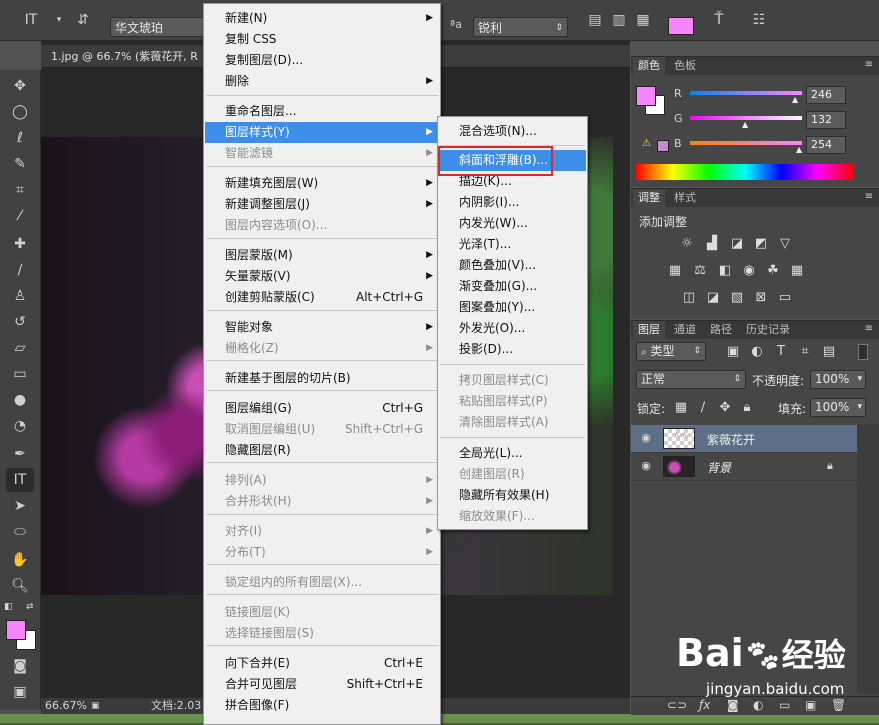 The width and height of the screenshot is (879, 725). Describe the element at coordinates (768, 330) in the screenshot. I see `tab-history: 历史记录` at that location.